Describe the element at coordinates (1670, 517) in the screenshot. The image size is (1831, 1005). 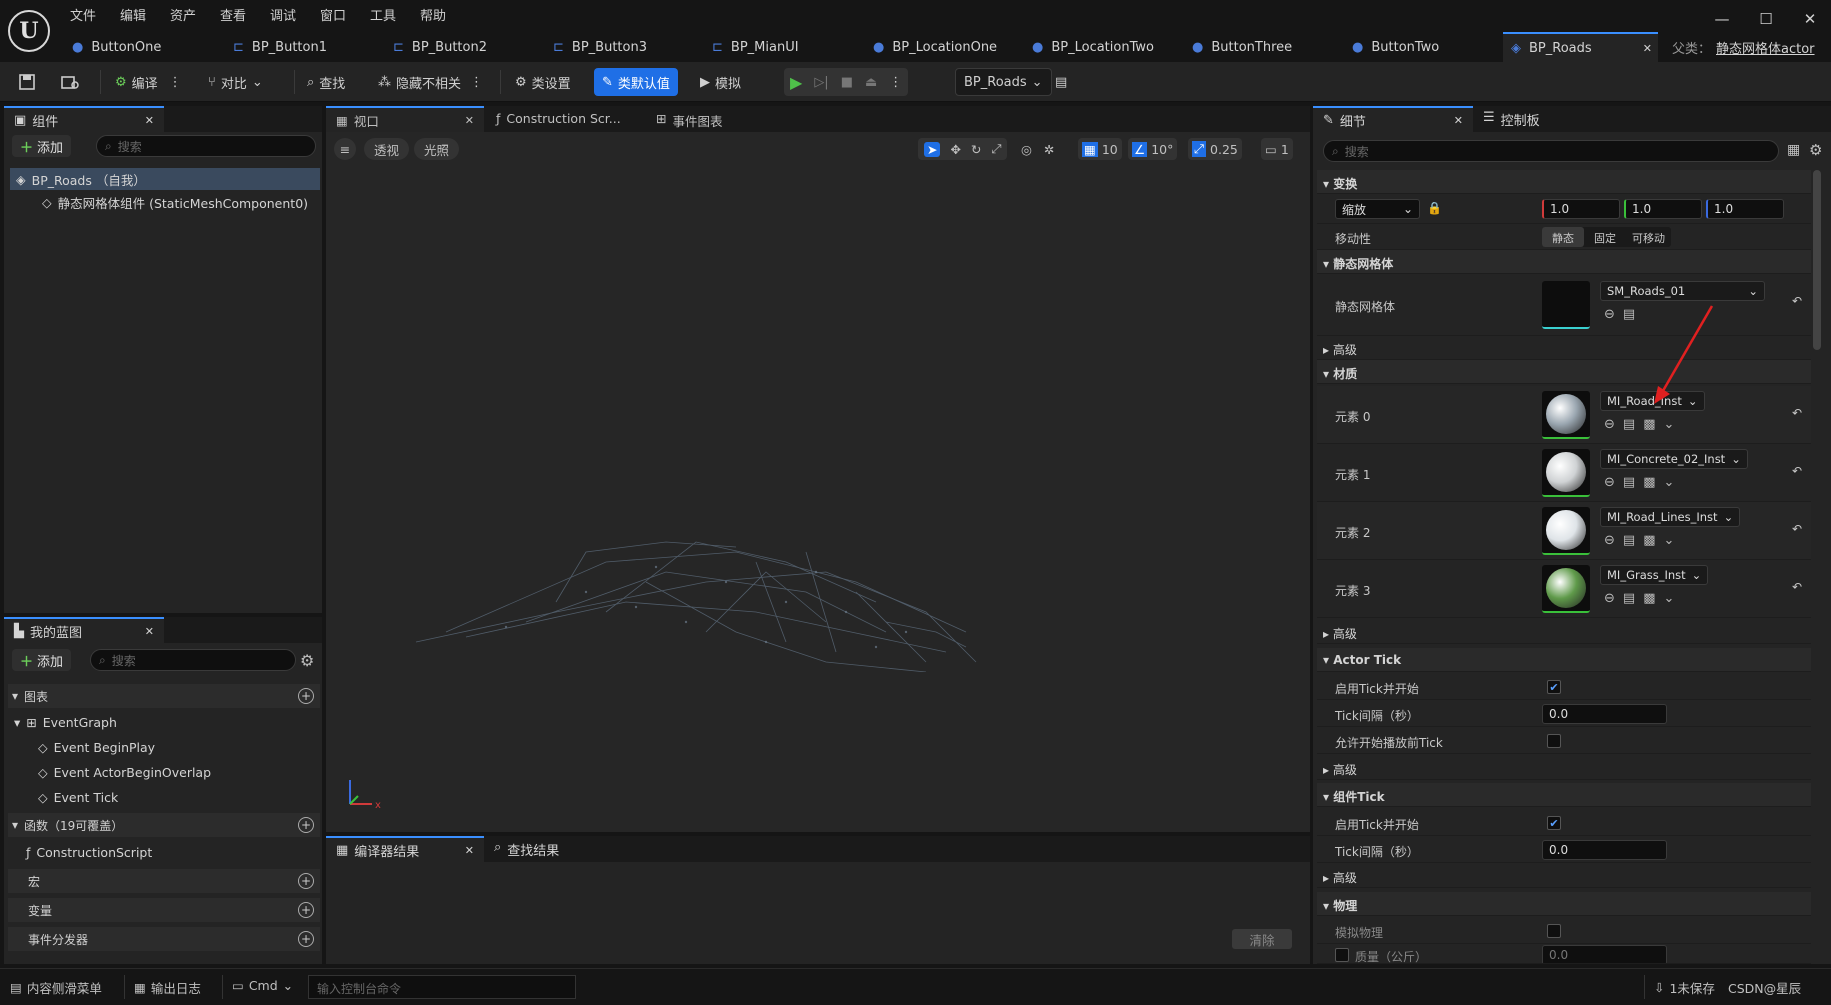
I see `material-dropdown: MI_Road_Lines_Inst ⌄` at that location.